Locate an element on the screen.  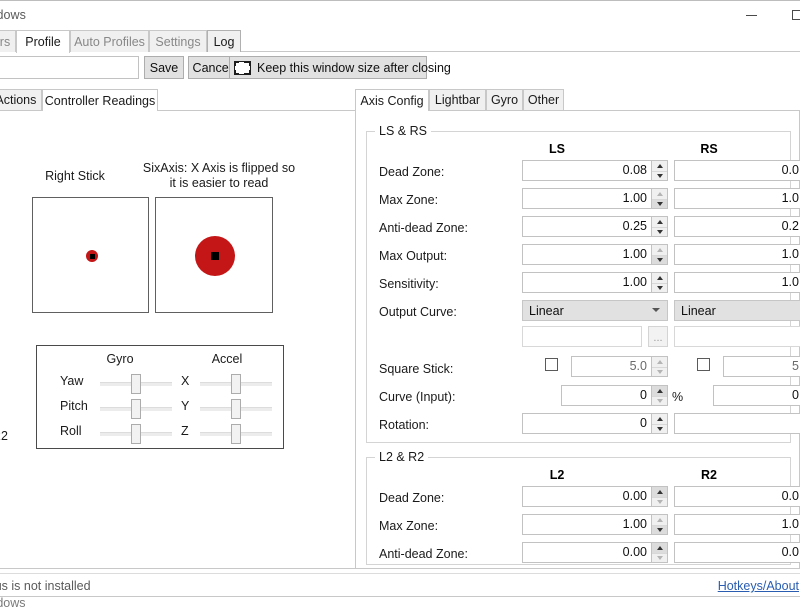
rs-sensitivity-input: 1.0 is located at coordinates (737, 282).